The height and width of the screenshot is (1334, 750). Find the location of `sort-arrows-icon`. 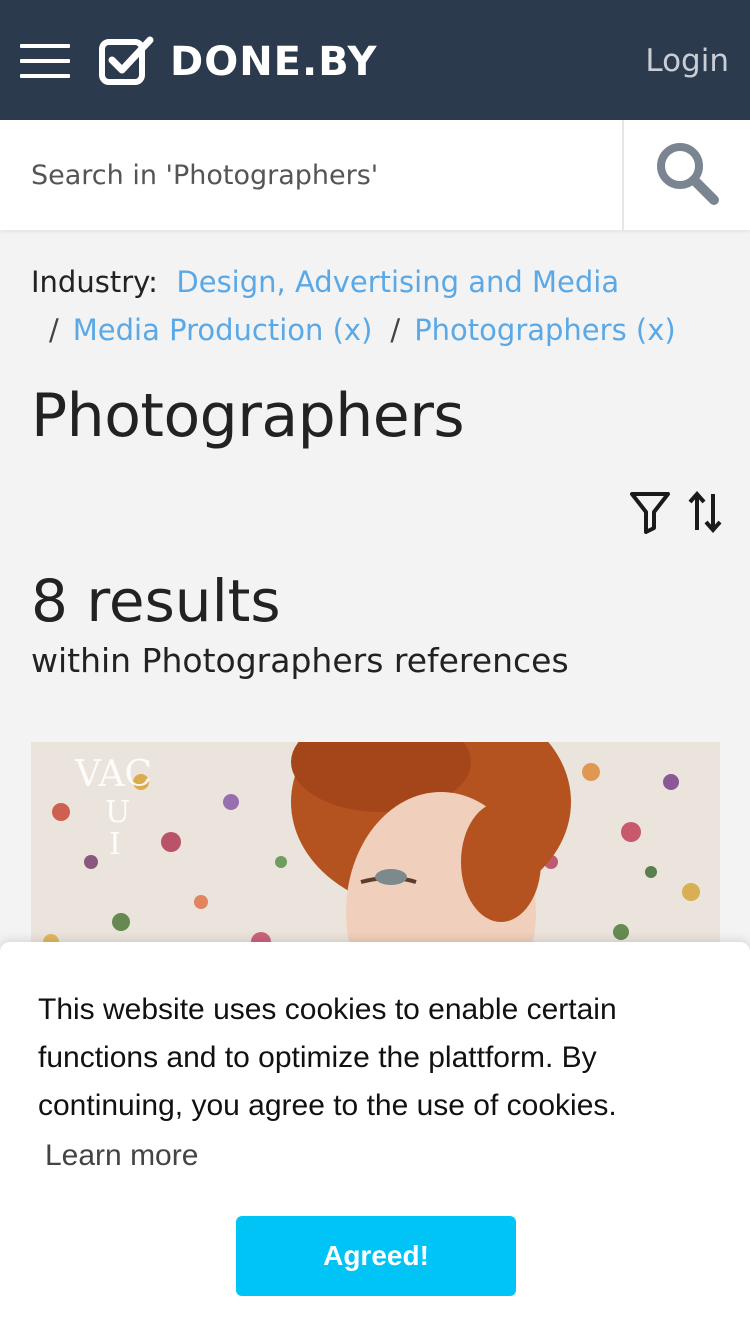

sort-arrows-icon is located at coordinates (705, 512).